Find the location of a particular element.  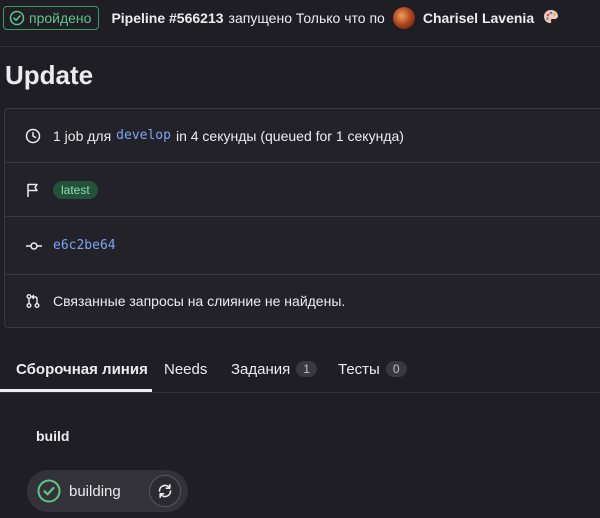

header-divider is located at coordinates (300, 46).